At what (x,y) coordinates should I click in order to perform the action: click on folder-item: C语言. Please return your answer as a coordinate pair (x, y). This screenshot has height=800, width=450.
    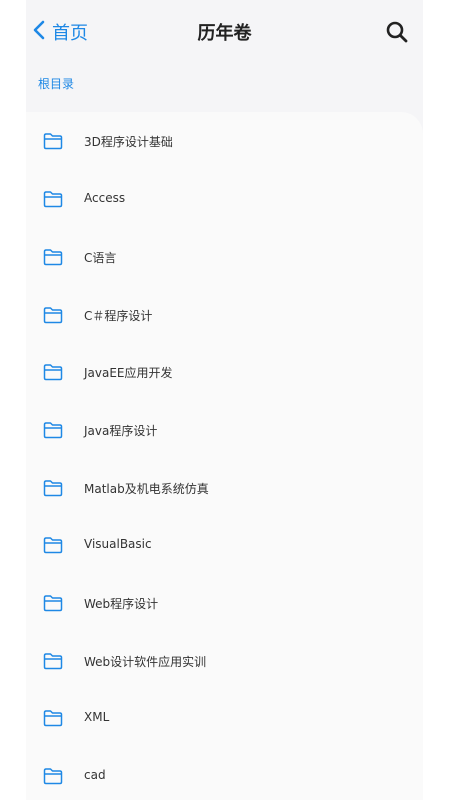
    Looking at the image, I should click on (224, 258).